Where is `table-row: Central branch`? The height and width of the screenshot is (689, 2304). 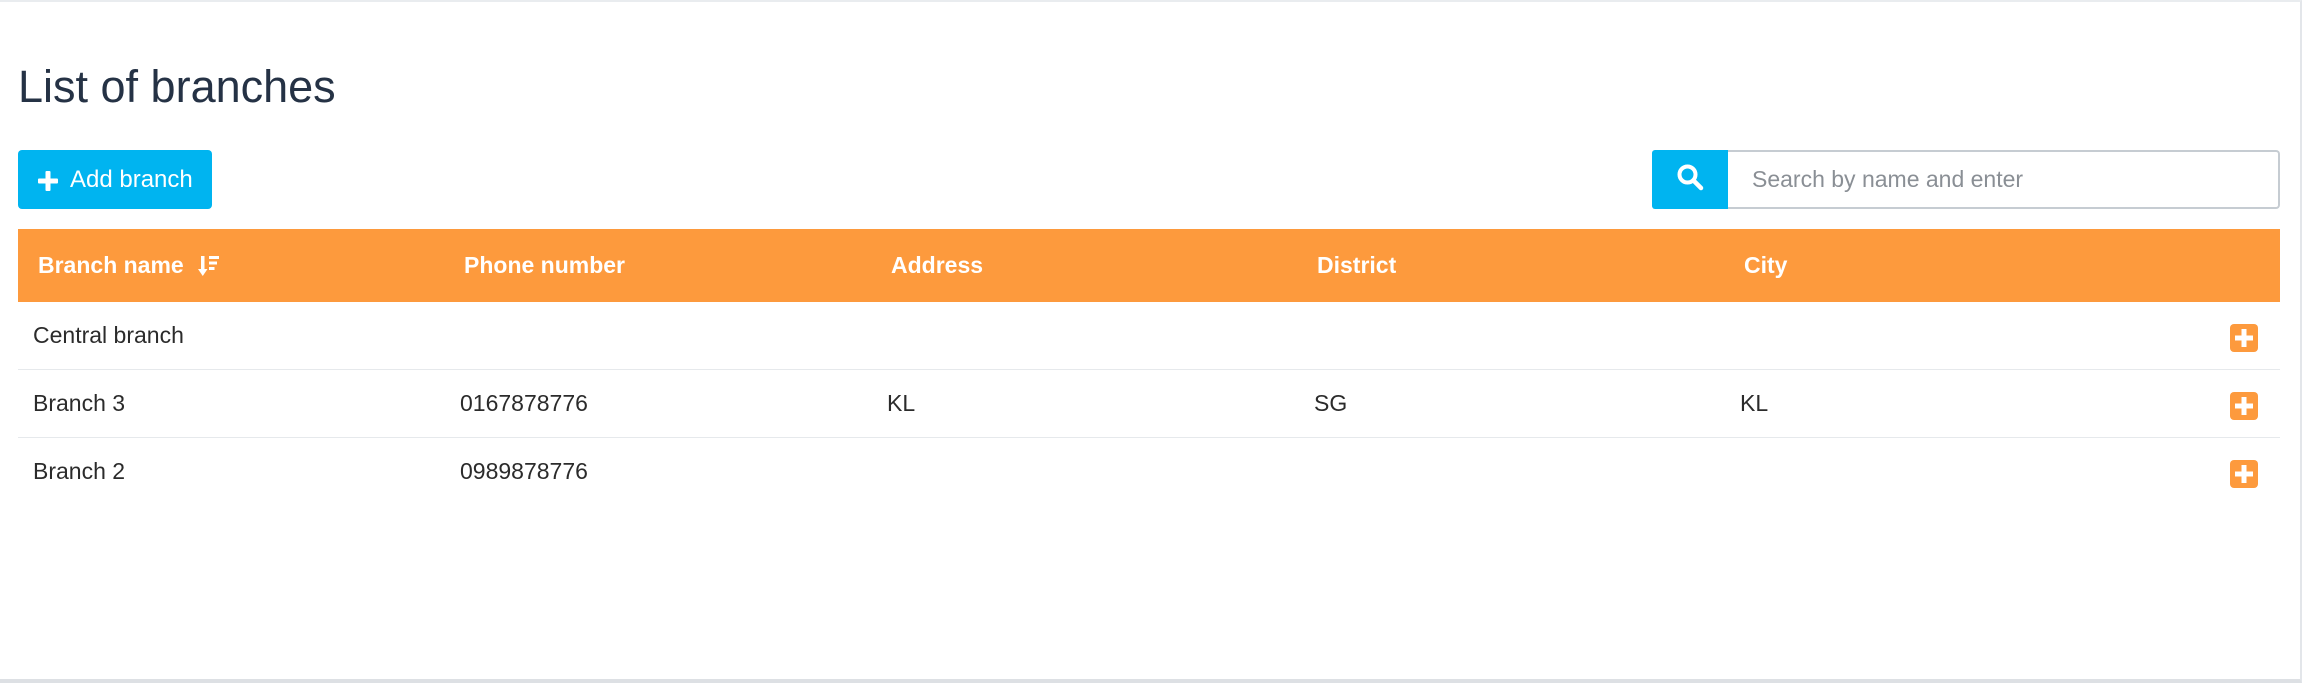 table-row: Central branch is located at coordinates (1149, 336).